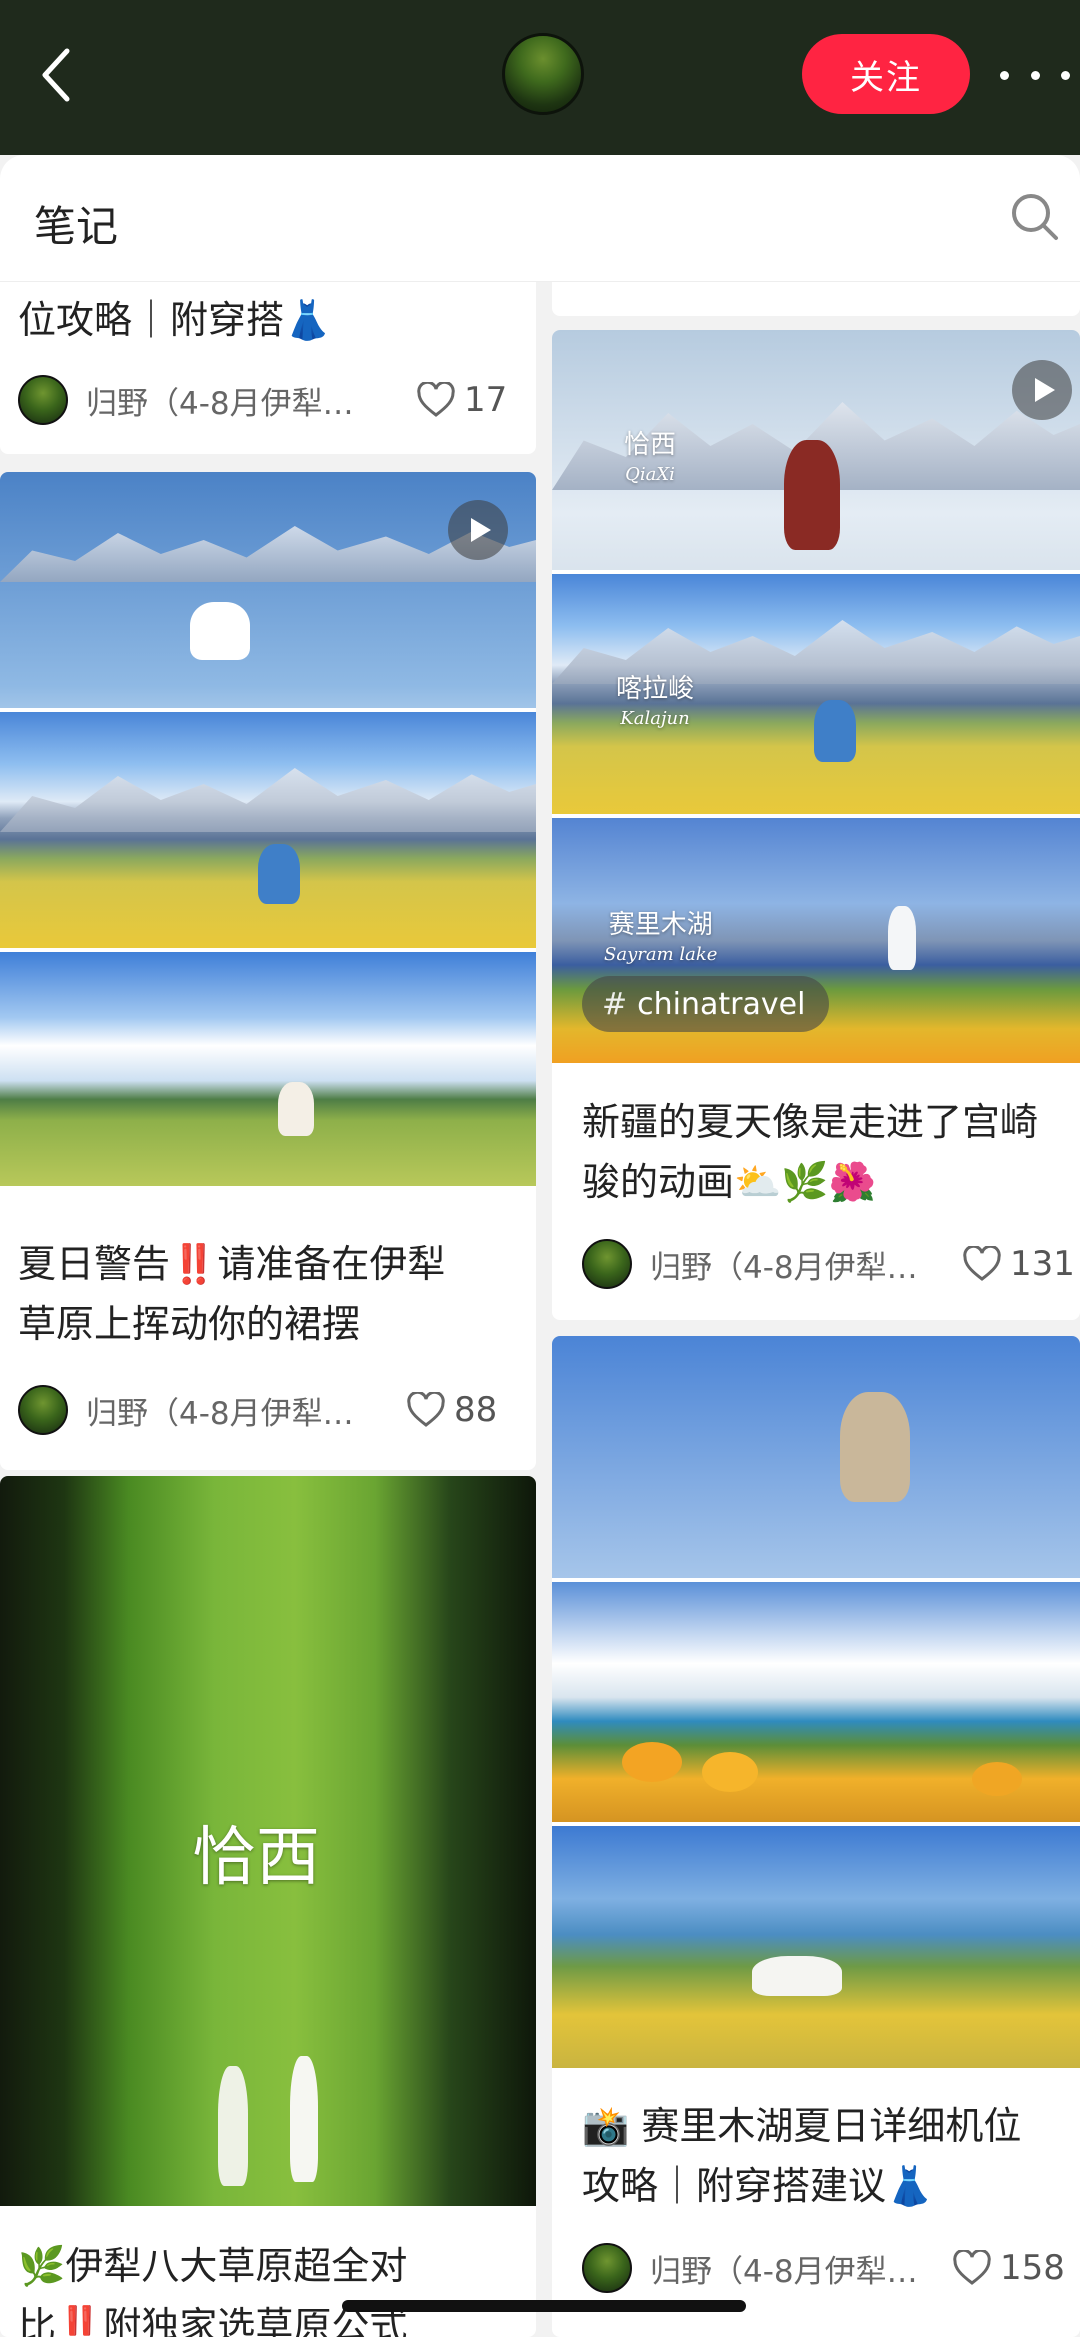  I want to click on home-indicator, so click(544, 2306).